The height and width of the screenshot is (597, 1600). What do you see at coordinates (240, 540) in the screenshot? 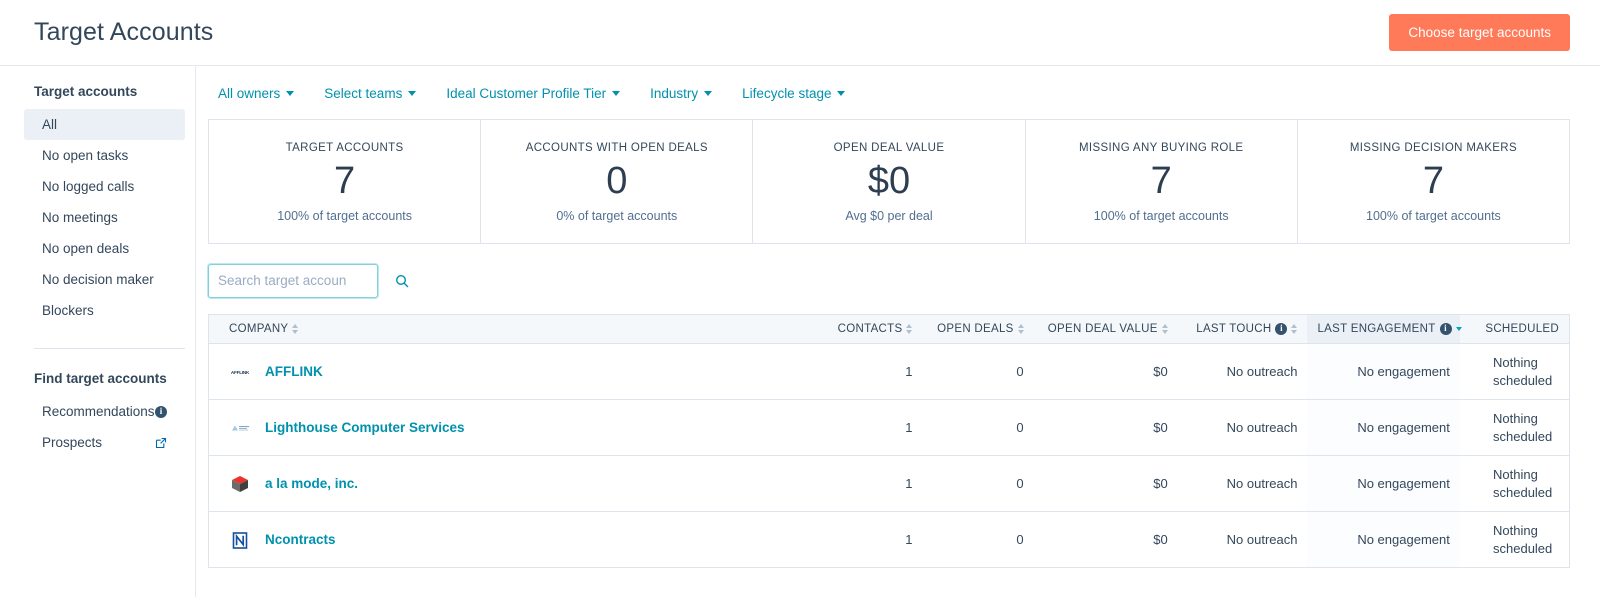
I see `company-logo-ncontracts` at bounding box center [240, 540].